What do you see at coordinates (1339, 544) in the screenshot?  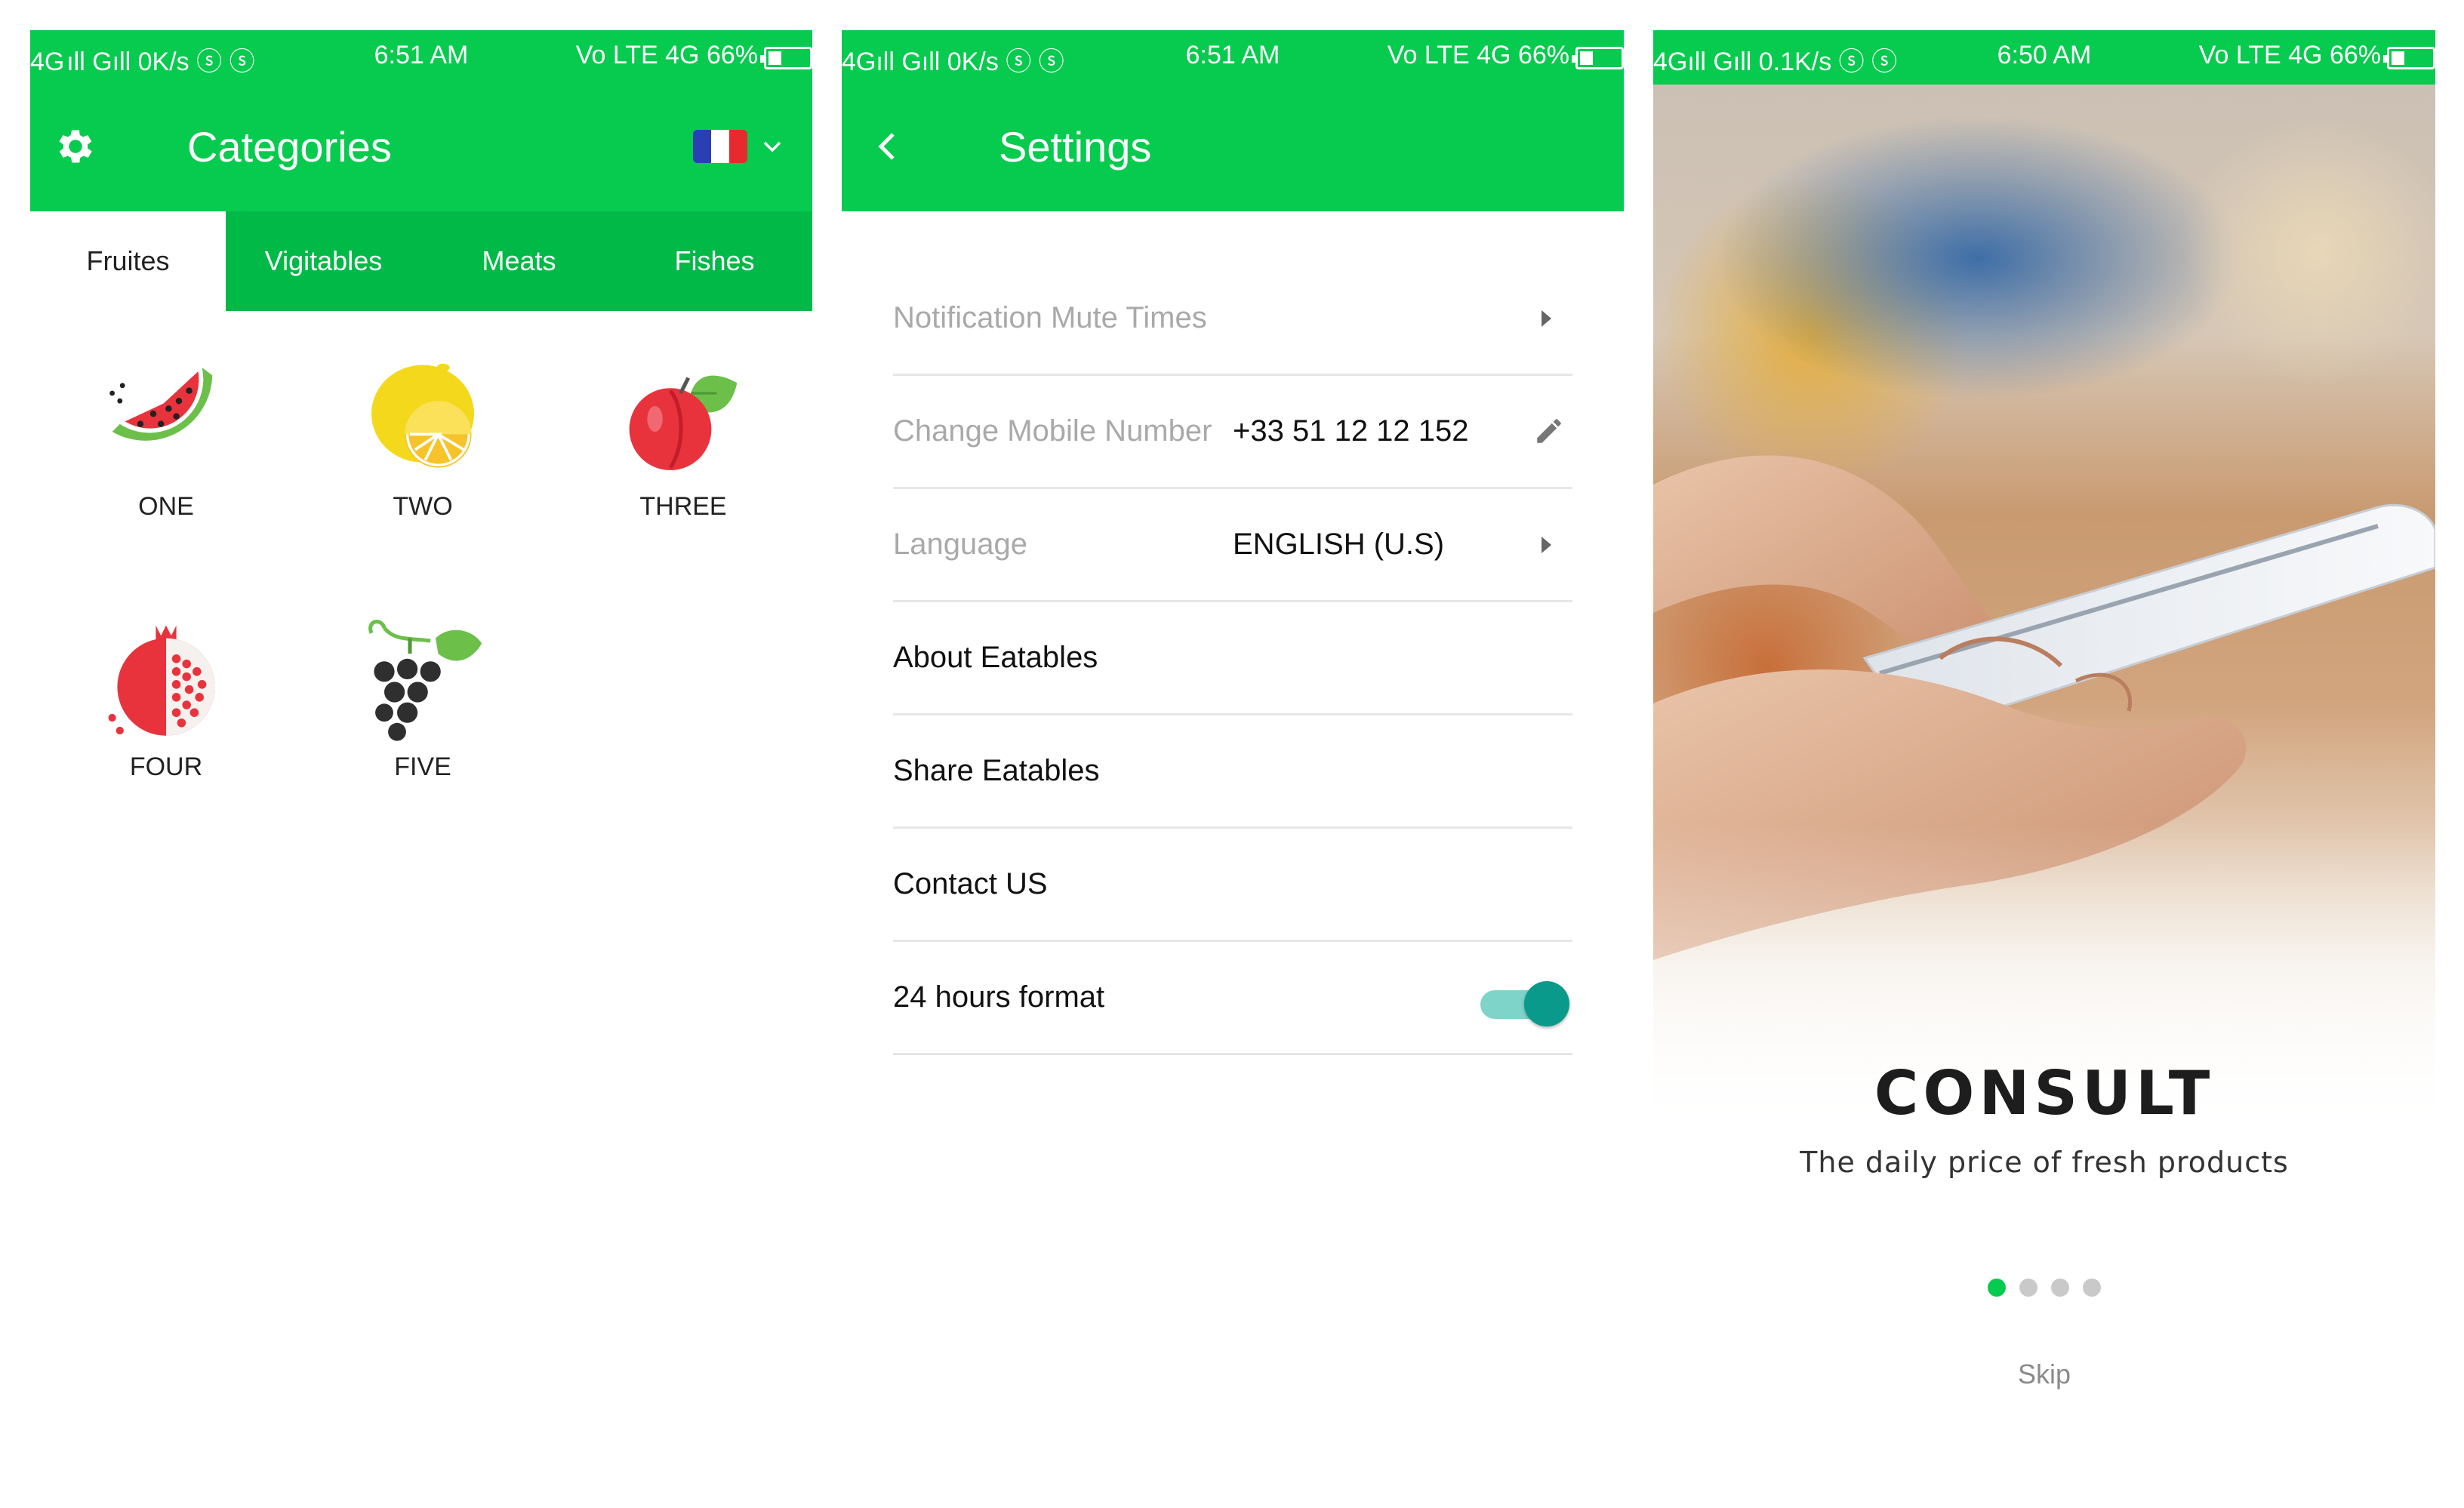 I see `language-value: ENGLISH (U.S)` at bounding box center [1339, 544].